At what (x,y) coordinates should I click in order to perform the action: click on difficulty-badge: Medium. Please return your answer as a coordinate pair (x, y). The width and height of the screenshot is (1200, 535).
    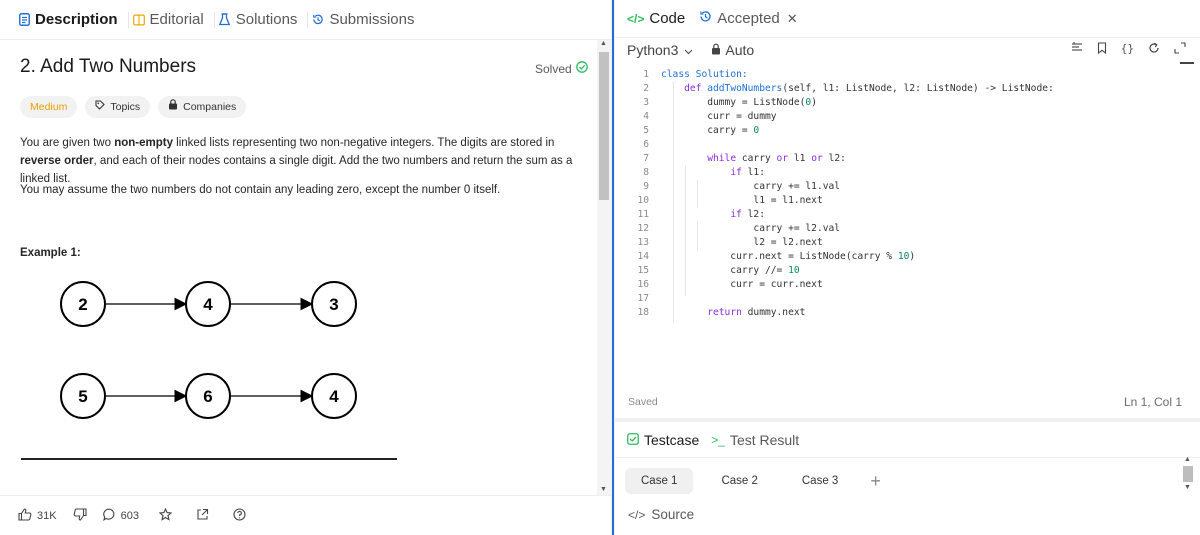
    Looking at the image, I should click on (49, 107).